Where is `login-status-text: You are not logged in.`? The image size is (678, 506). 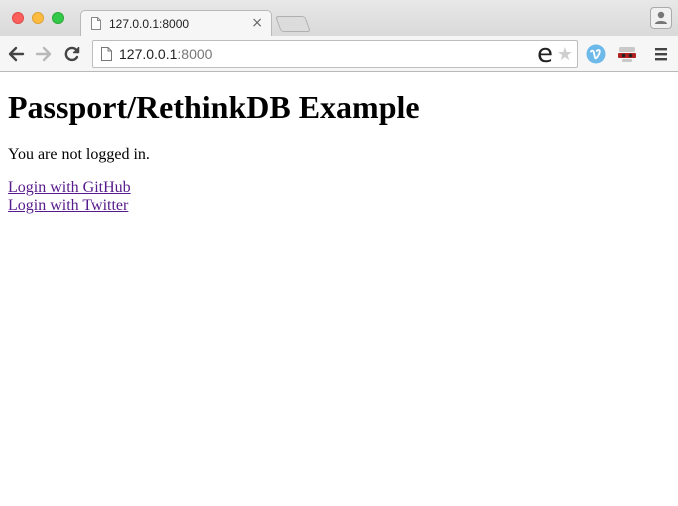
login-status-text: You are not logged in. is located at coordinates (79, 154).